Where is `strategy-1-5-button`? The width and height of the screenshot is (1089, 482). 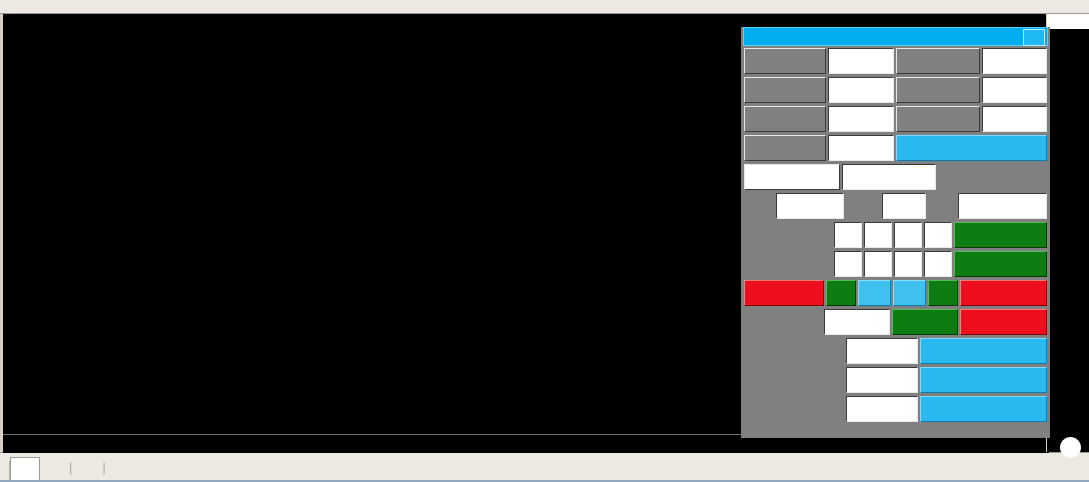 strategy-1-5-button is located at coordinates (1000, 264).